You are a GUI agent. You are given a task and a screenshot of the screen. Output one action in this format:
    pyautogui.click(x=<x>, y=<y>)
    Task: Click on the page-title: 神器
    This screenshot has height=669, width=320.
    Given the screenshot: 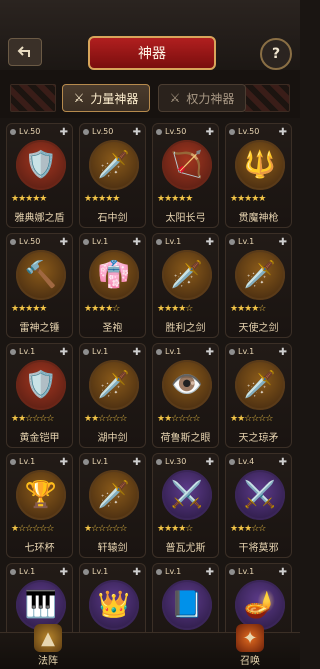 What is the action you would take?
    pyautogui.click(x=152, y=54)
    